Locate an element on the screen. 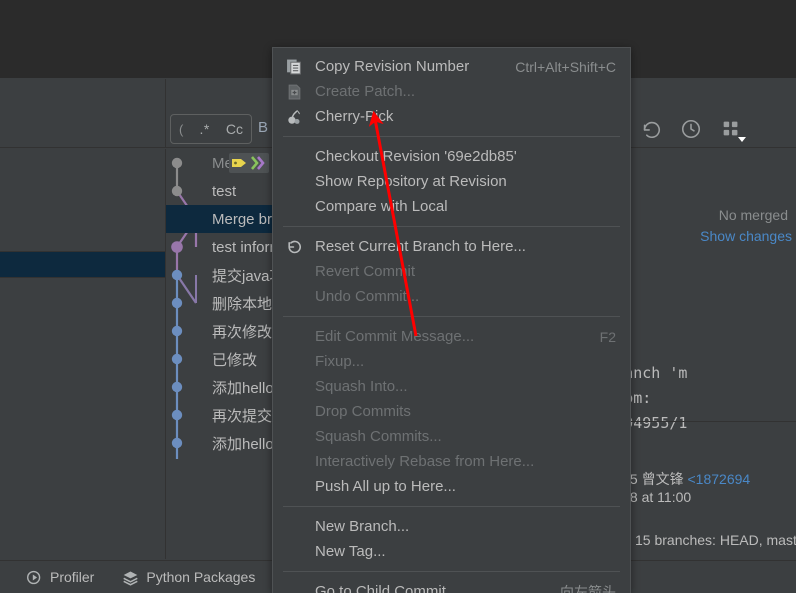 This screenshot has height=593, width=796. branch-filter-label: B is located at coordinates (263, 127).